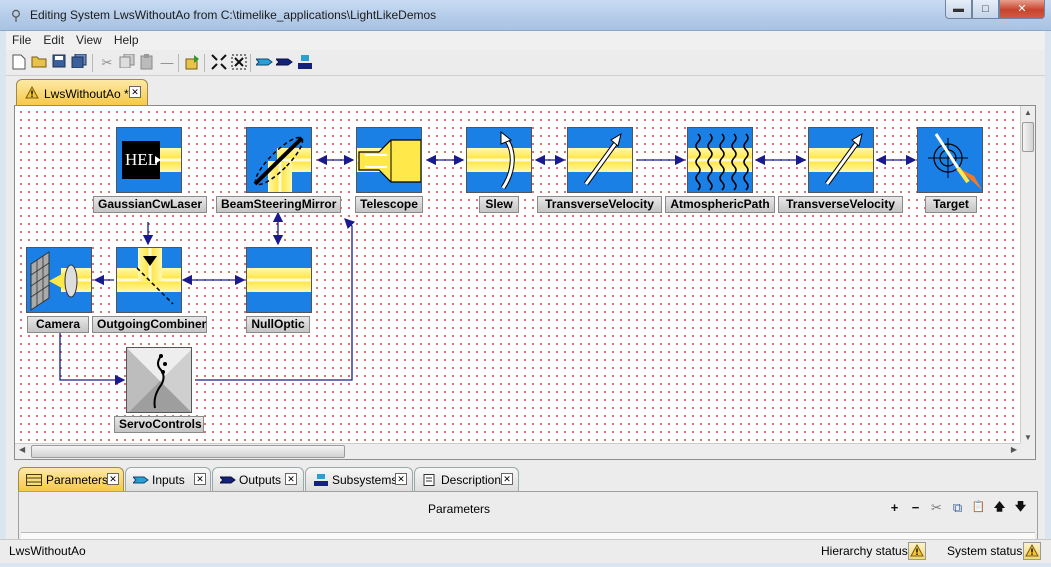 This screenshot has height=567, width=1051. Describe the element at coordinates (518, 451) in the screenshot. I see `horizontal-scrollbar: ◀ ▶` at that location.